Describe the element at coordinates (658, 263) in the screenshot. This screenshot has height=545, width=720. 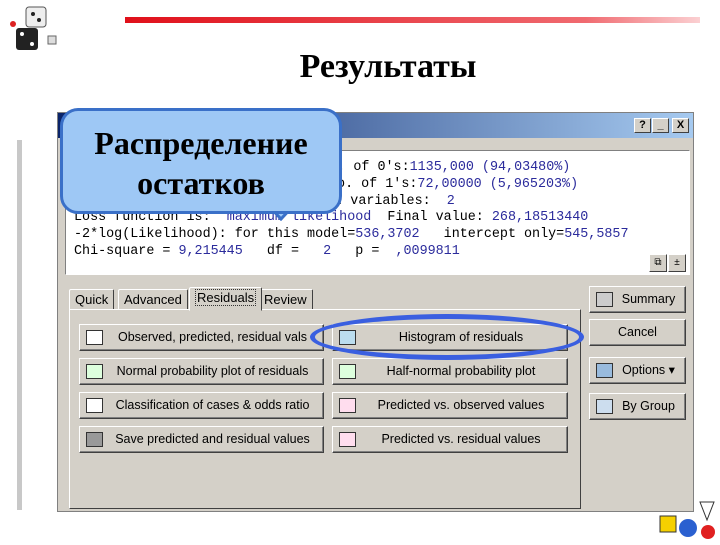
I see `copy-icon: ⧉` at that location.